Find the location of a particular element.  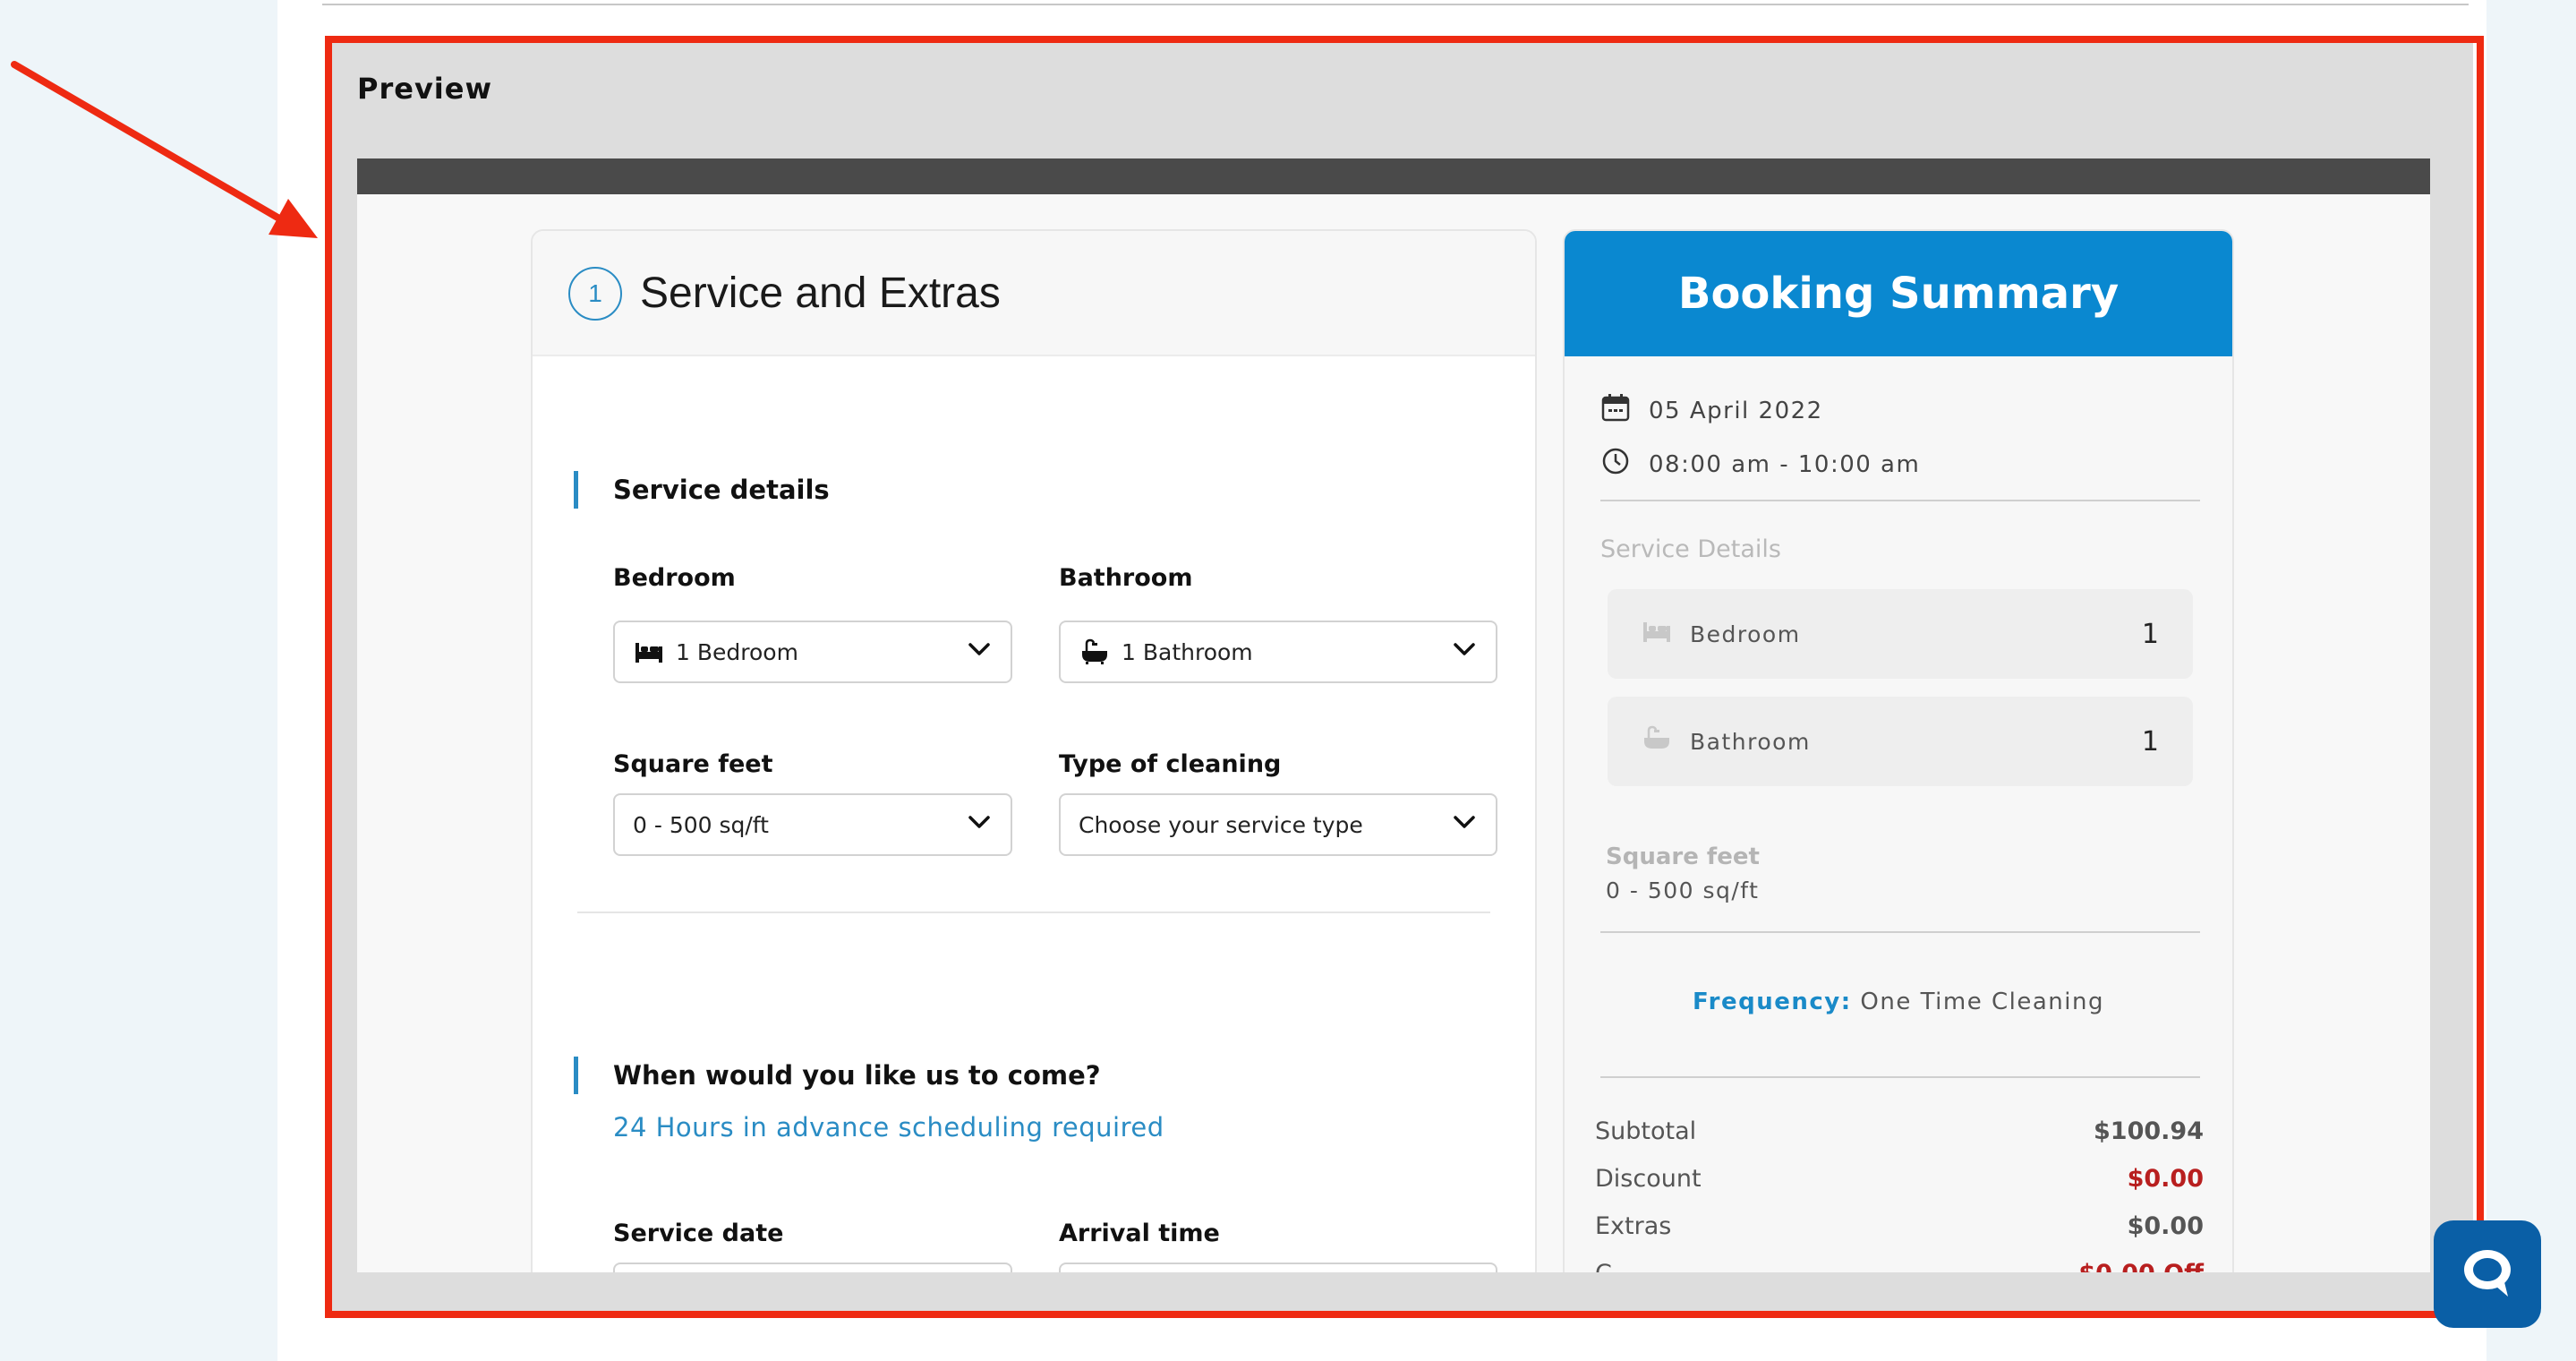

chat-widget-button is located at coordinates (2487, 1274).